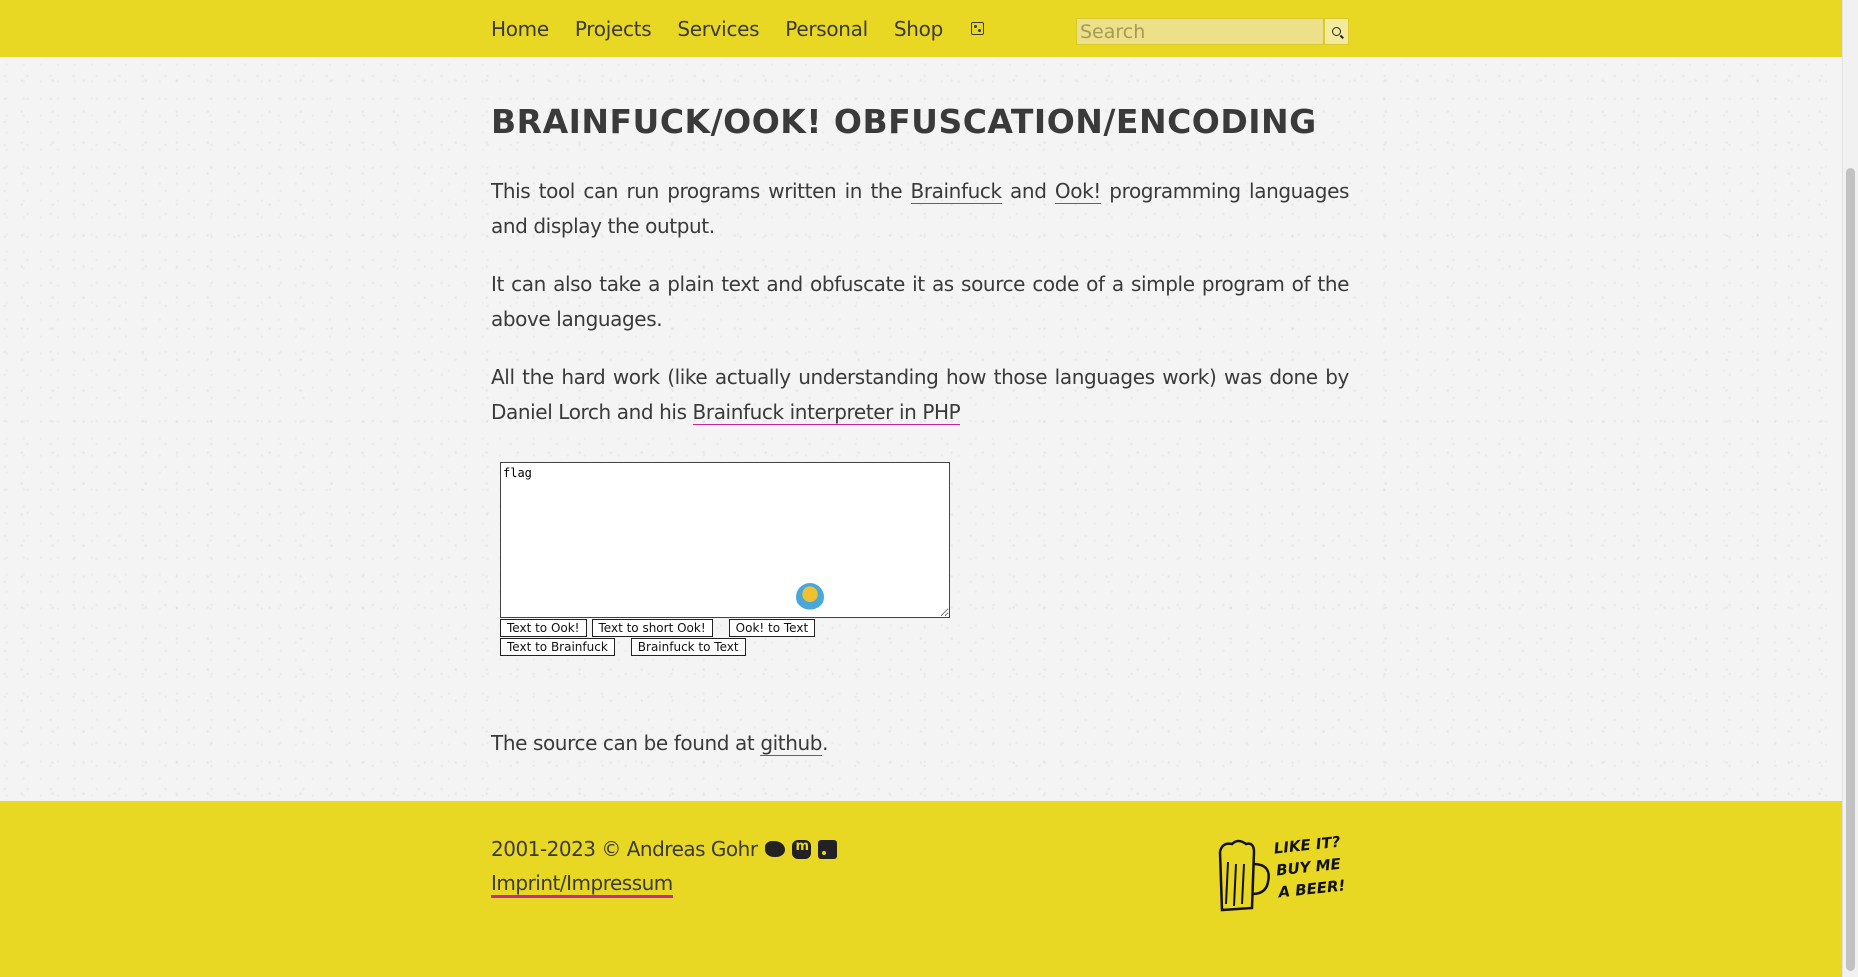 The width and height of the screenshot is (1858, 977). I want to click on text-to-ook-button: Text to Ook!, so click(543, 628).